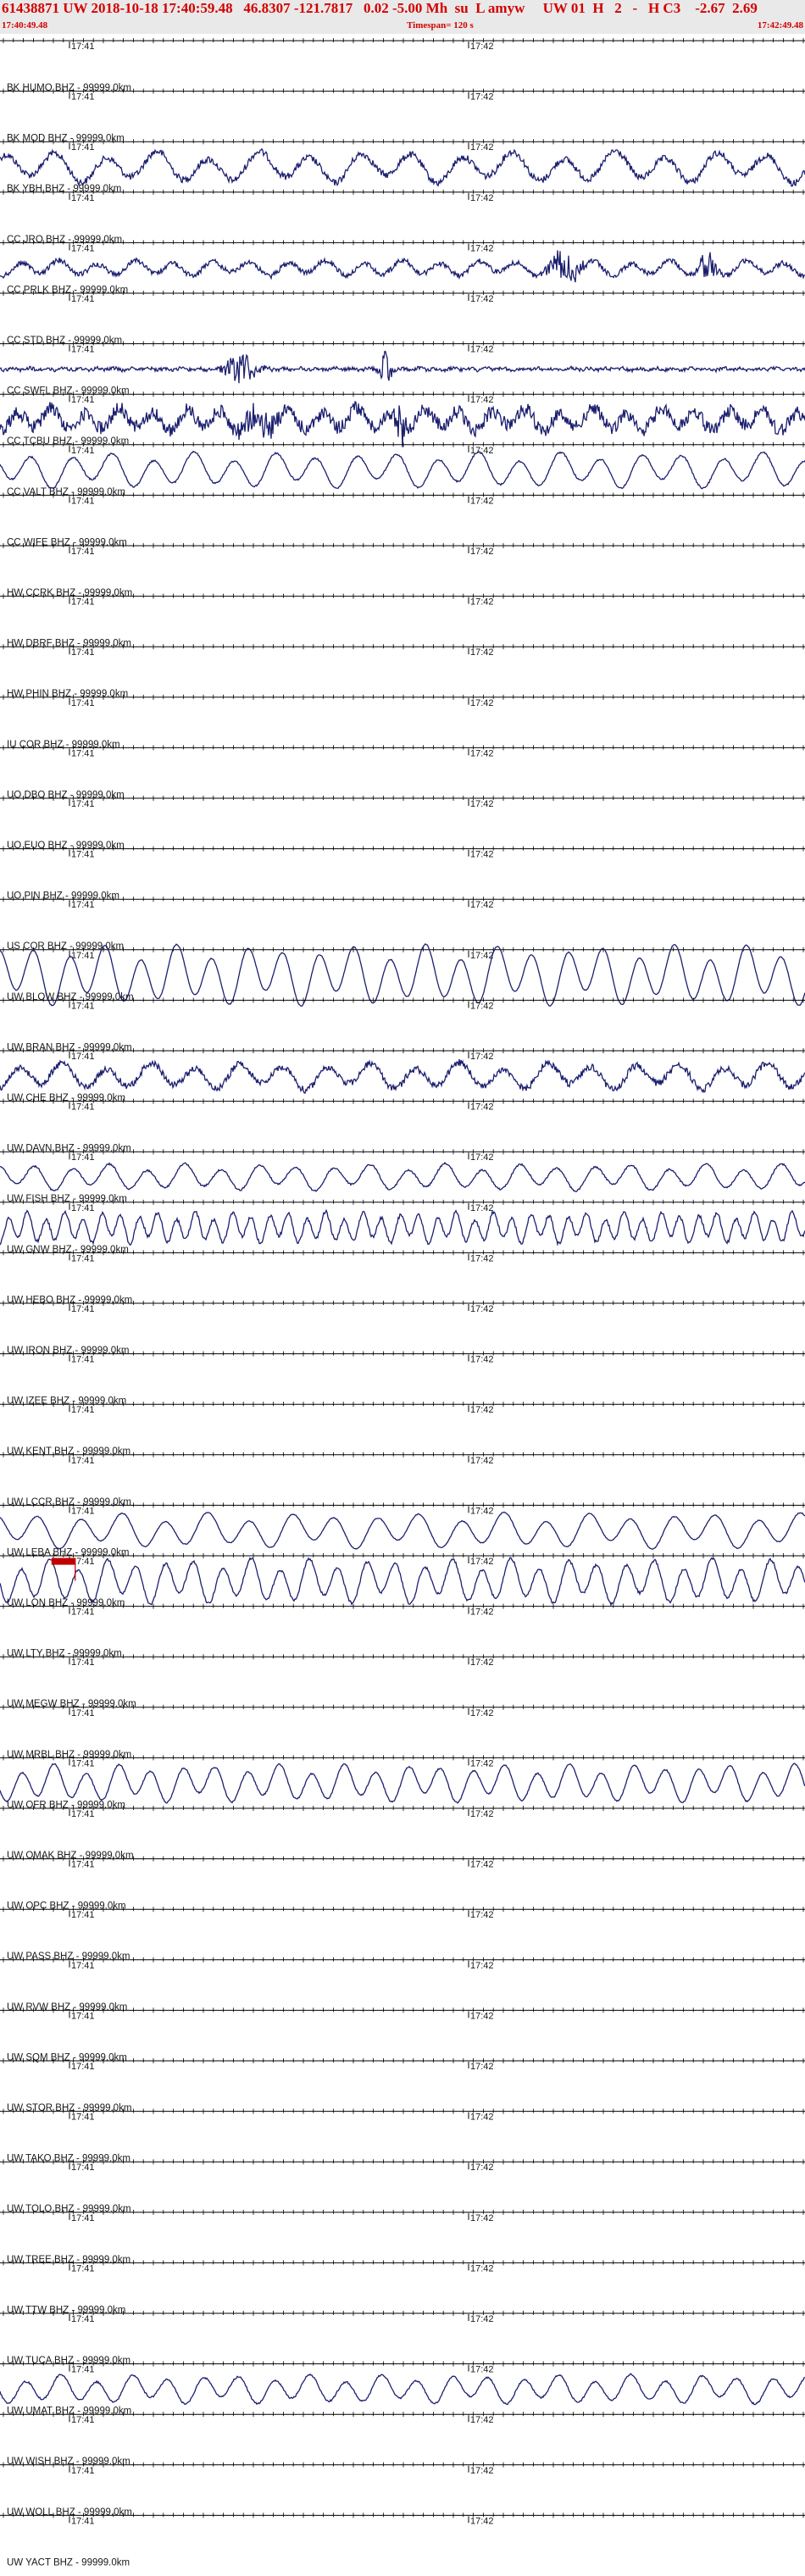  Describe the element at coordinates (63, 1561) in the screenshot. I see `pick-marker` at that location.